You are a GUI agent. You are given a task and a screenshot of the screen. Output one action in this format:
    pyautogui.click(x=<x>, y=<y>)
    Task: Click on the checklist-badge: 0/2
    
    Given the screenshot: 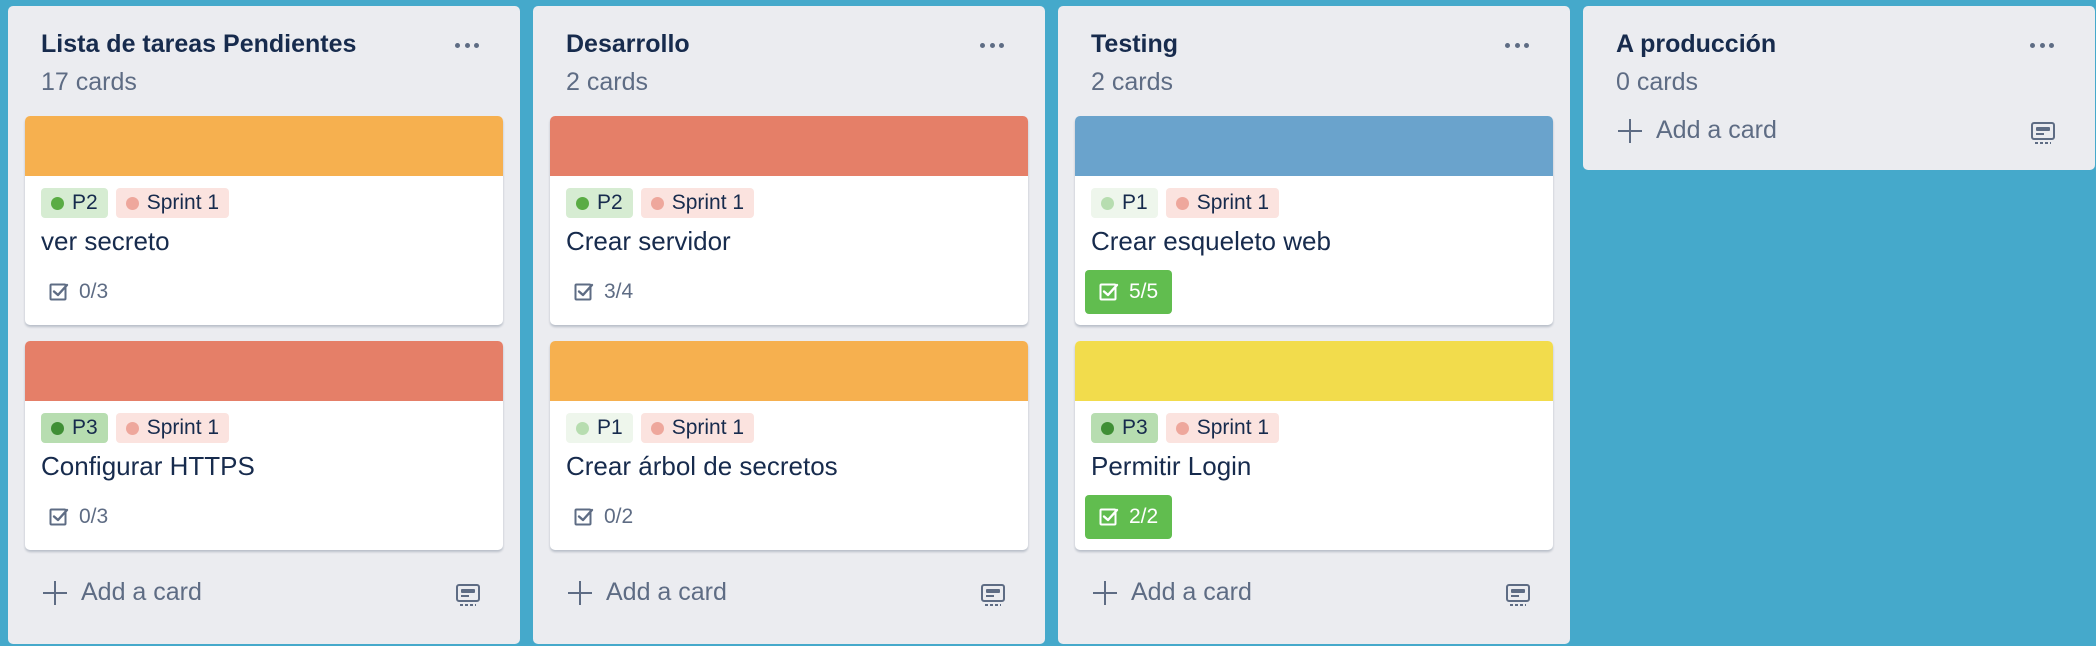 What is the action you would take?
    pyautogui.click(x=603, y=517)
    